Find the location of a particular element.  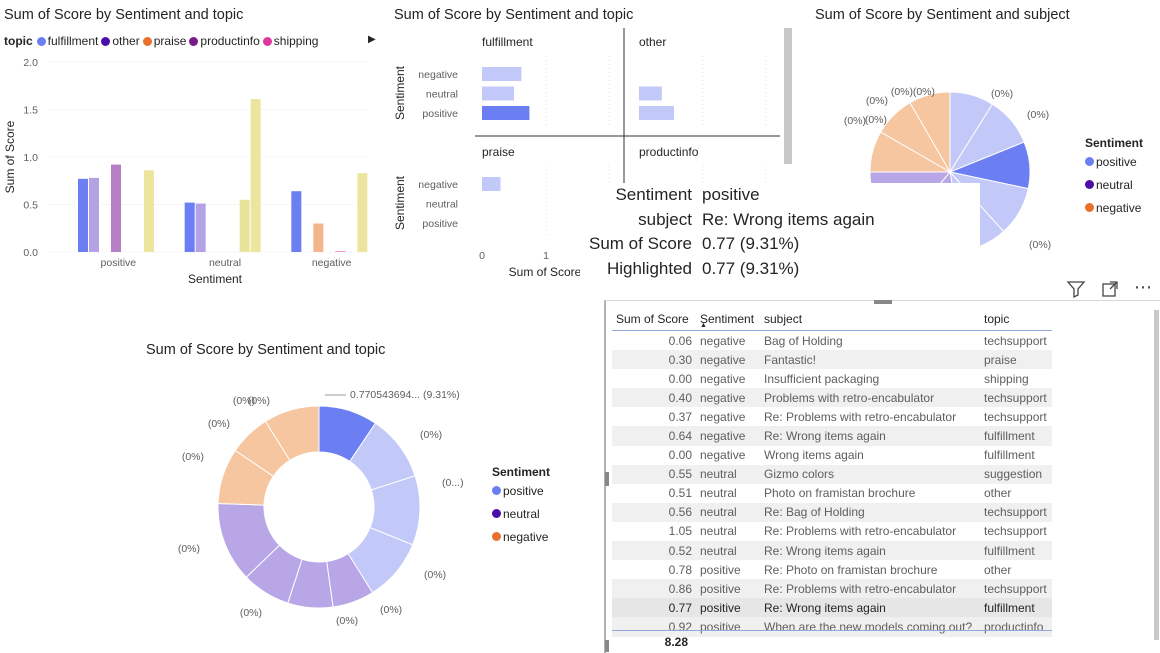

panel-title-other: other is located at coordinates (652, 42).